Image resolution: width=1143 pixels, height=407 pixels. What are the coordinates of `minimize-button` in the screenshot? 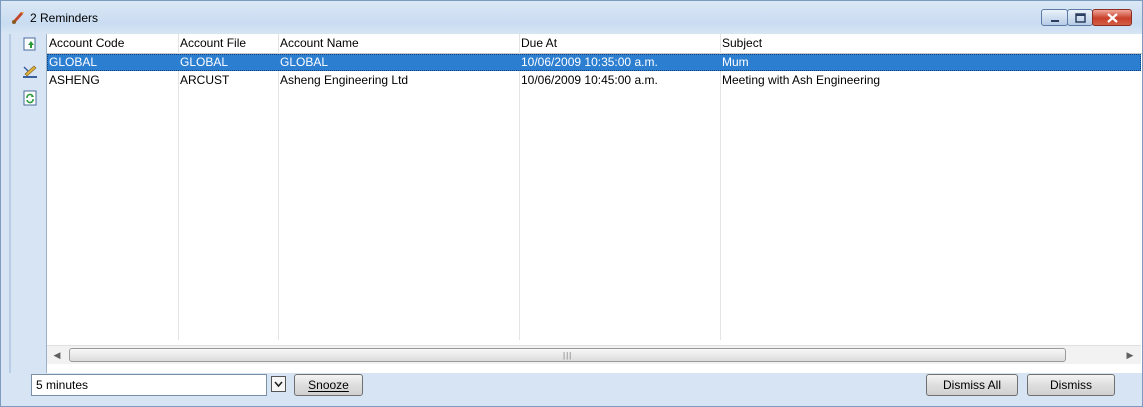 It's located at (1054, 17).